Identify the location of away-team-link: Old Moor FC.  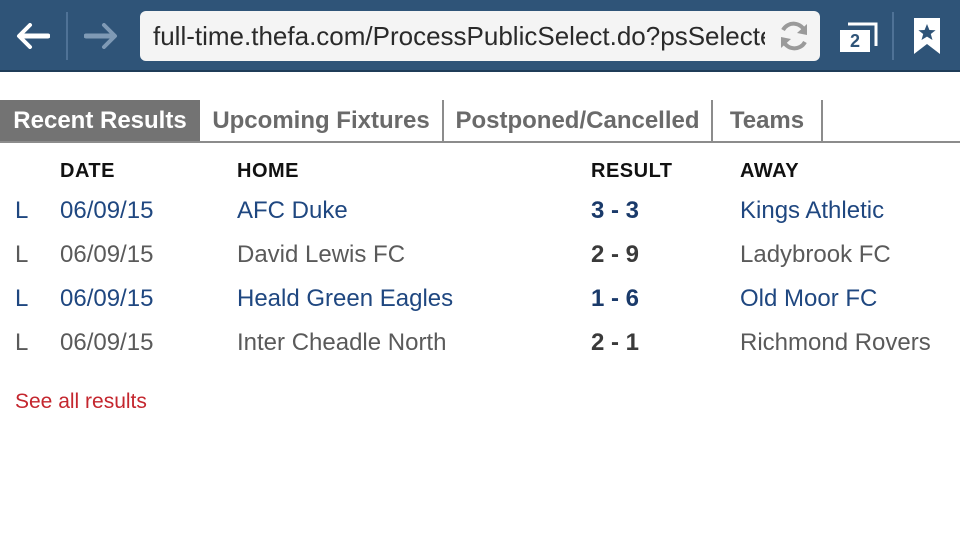
(808, 299).